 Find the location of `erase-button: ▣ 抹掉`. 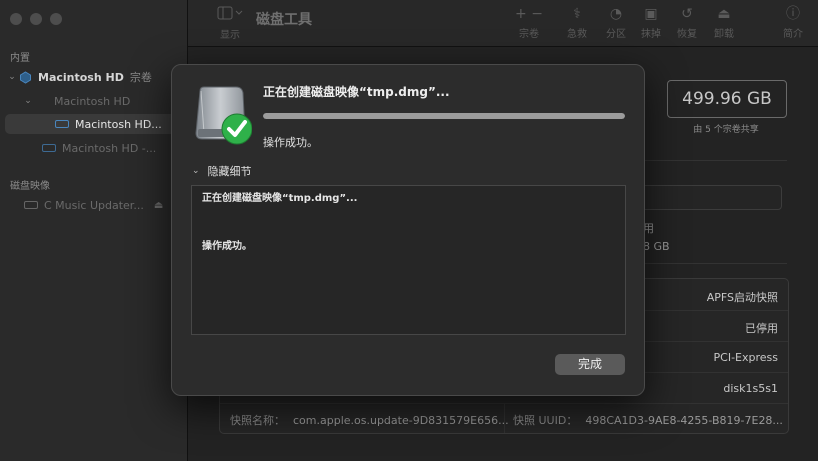

erase-button: ▣ 抹掉 is located at coordinates (651, 22).